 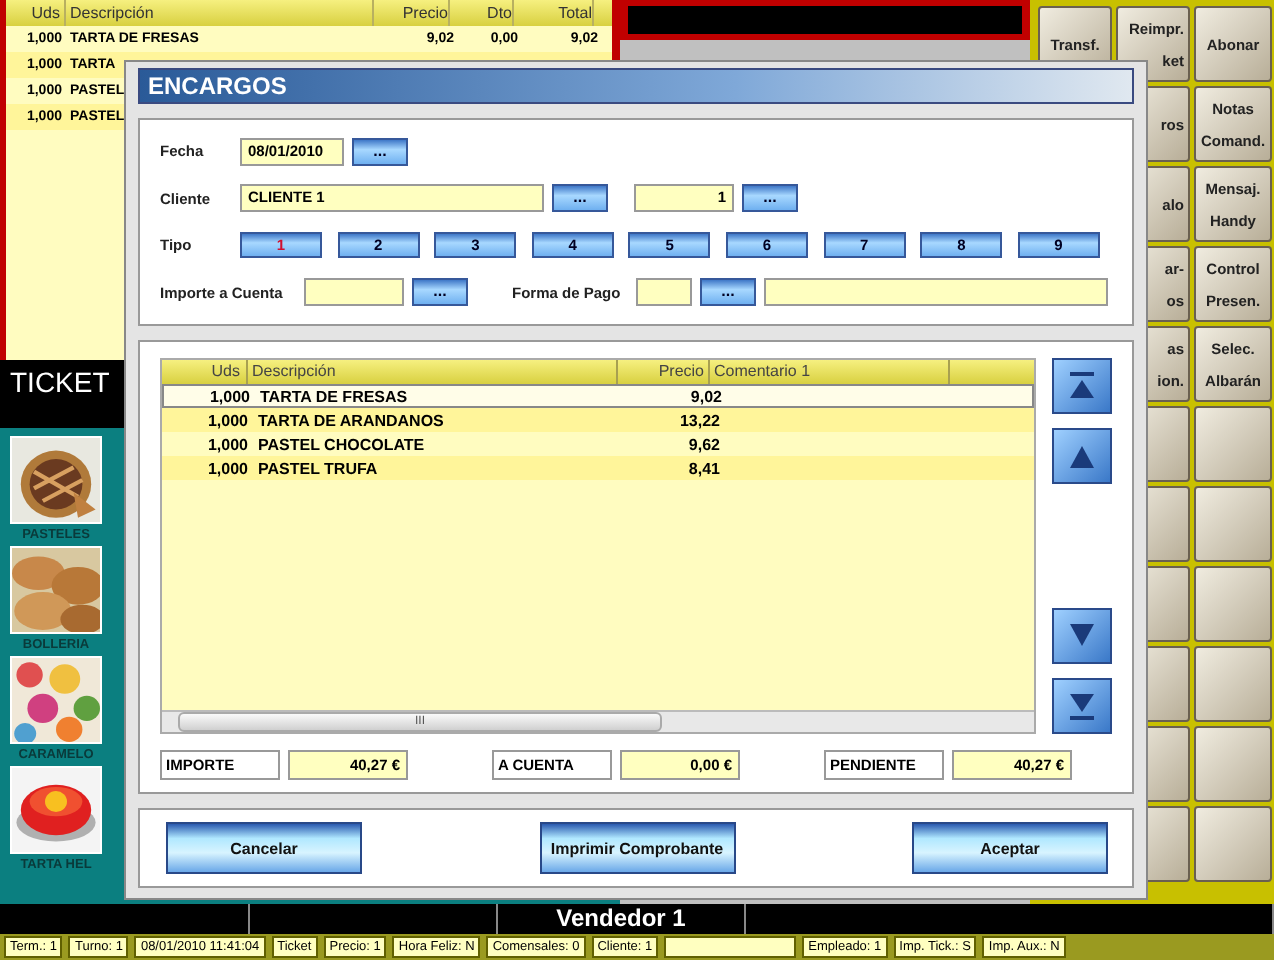 I want to click on payment-name-field, so click(x=936, y=292).